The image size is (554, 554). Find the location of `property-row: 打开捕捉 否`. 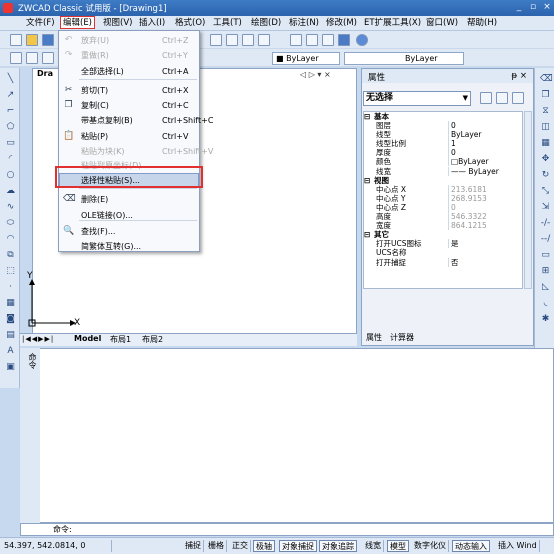

property-row: 打开捕捉 否 is located at coordinates (443, 262).